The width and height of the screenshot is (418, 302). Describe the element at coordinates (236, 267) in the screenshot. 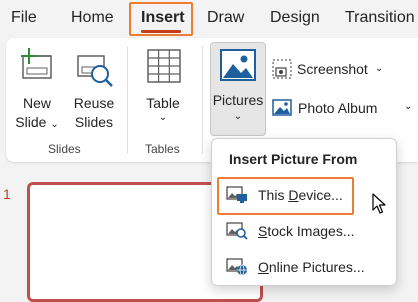

I see `online-pictures-icon` at that location.